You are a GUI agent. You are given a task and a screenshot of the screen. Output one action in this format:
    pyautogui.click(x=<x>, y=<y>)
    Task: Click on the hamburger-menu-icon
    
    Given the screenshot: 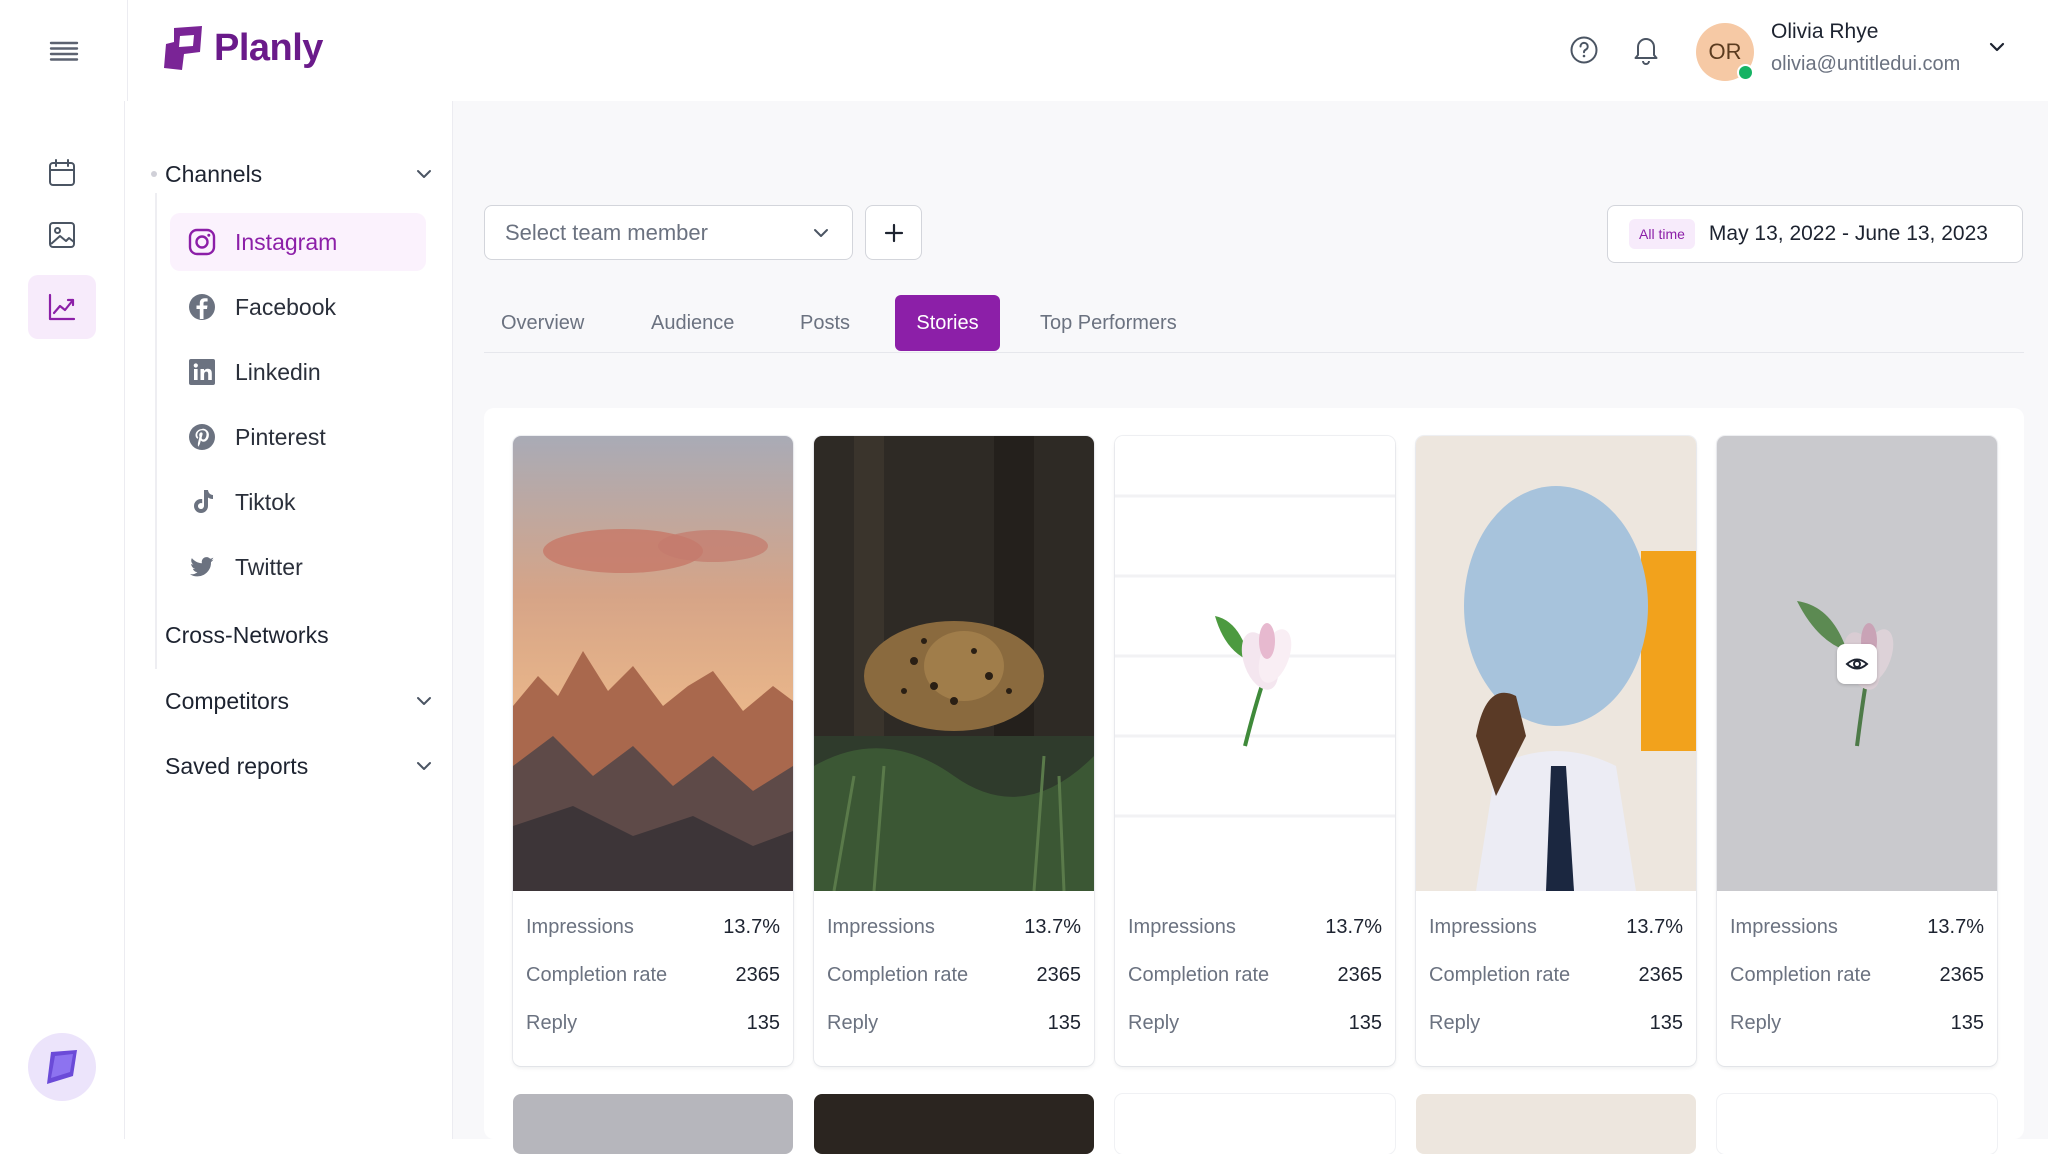 What is the action you would take?
    pyautogui.click(x=63, y=51)
    